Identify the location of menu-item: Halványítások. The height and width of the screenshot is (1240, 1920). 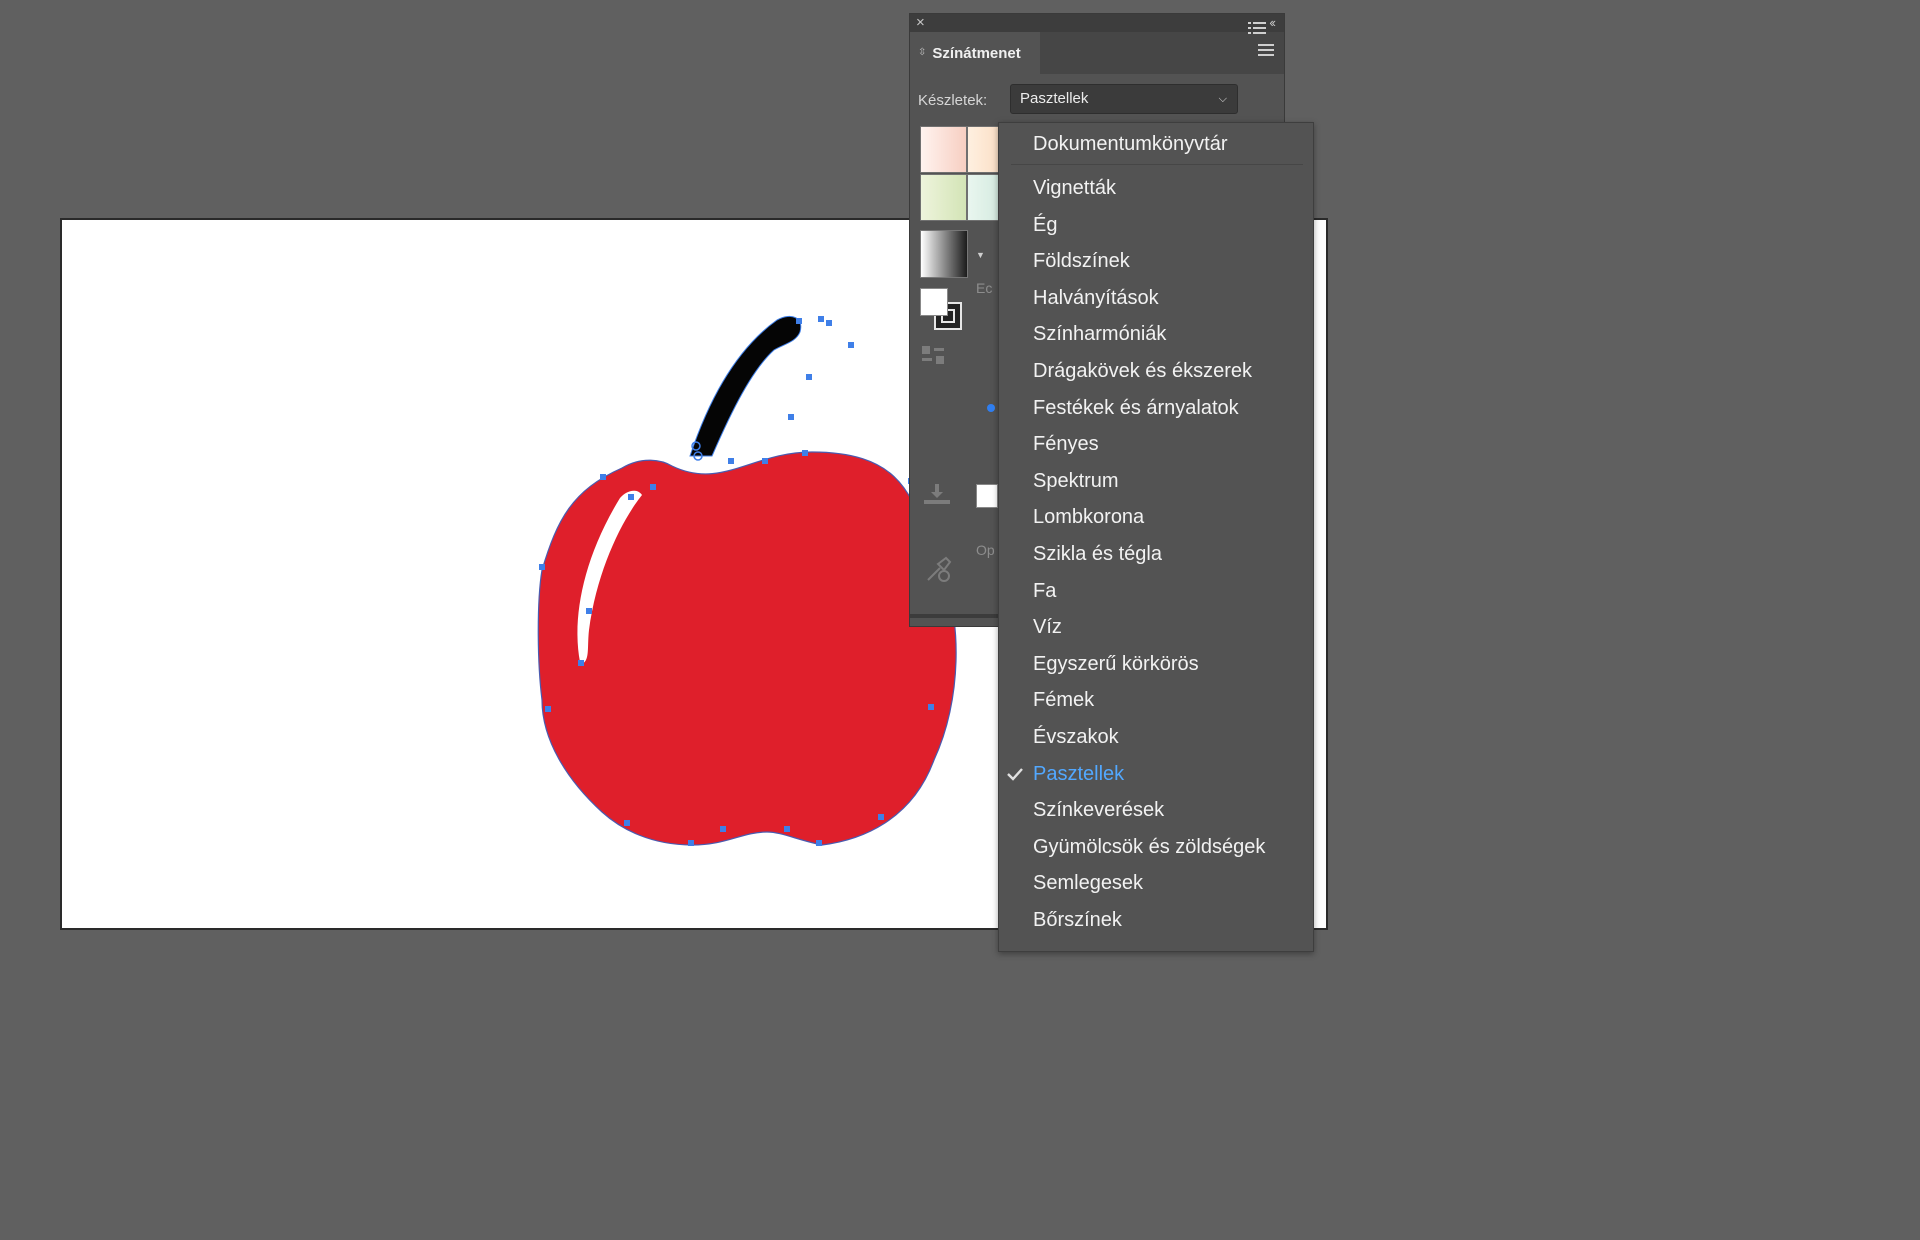
(1096, 298).